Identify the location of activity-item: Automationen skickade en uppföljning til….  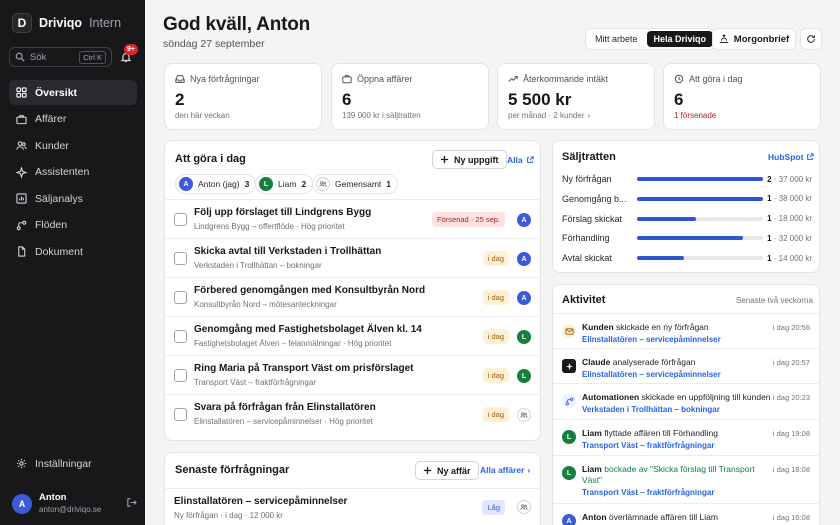
(686, 401).